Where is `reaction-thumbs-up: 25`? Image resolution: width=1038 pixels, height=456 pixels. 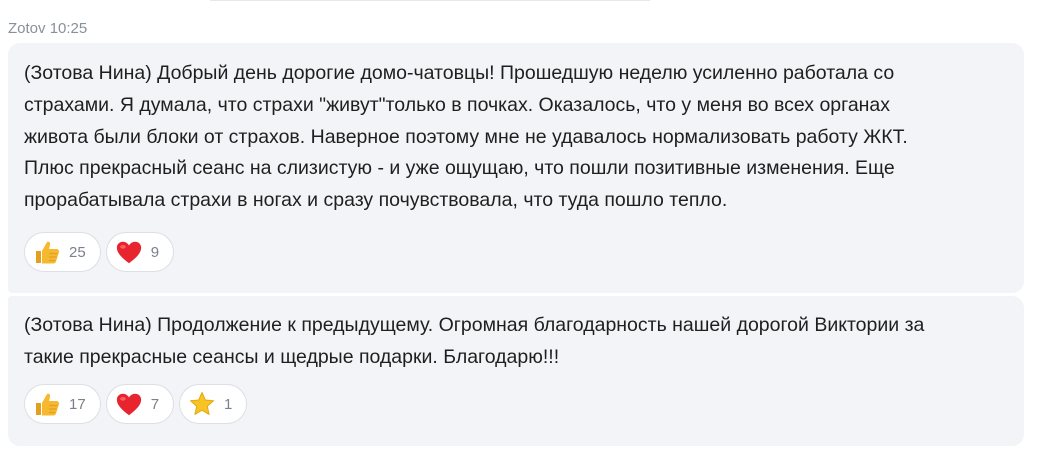 reaction-thumbs-up: 25 is located at coordinates (62, 252).